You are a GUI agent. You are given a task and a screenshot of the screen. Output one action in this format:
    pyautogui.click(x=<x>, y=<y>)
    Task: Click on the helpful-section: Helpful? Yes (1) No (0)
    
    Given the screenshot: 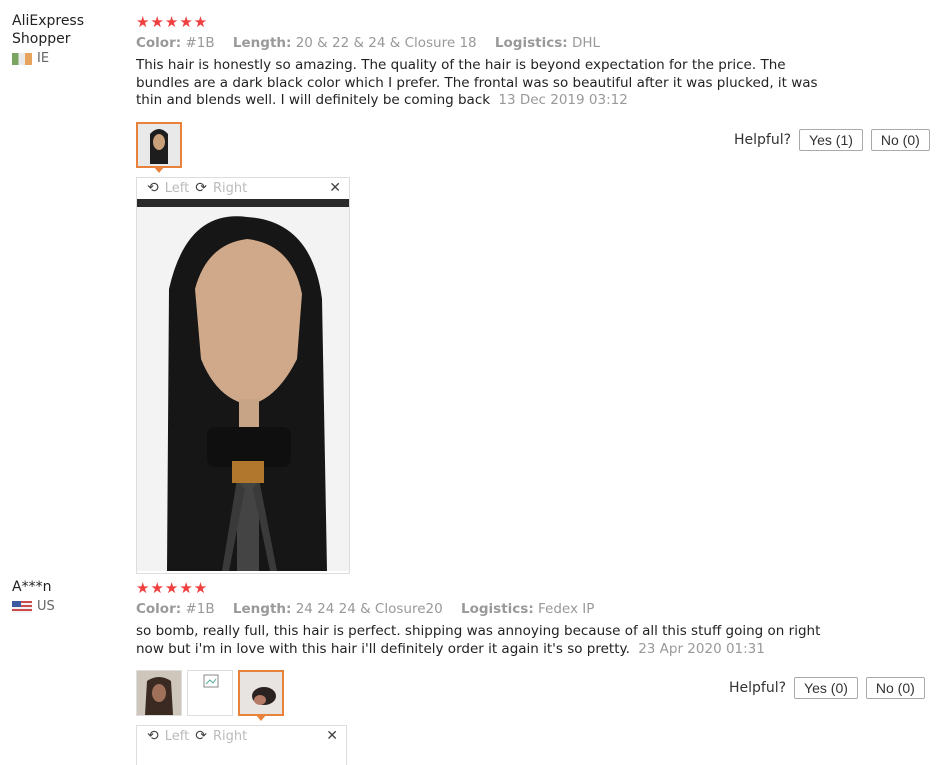 What is the action you would take?
    pyautogui.click(x=832, y=140)
    